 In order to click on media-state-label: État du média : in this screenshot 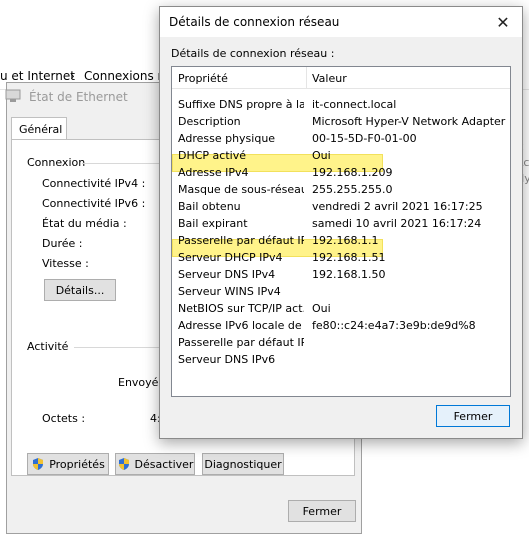, I will do `click(84, 223)`.